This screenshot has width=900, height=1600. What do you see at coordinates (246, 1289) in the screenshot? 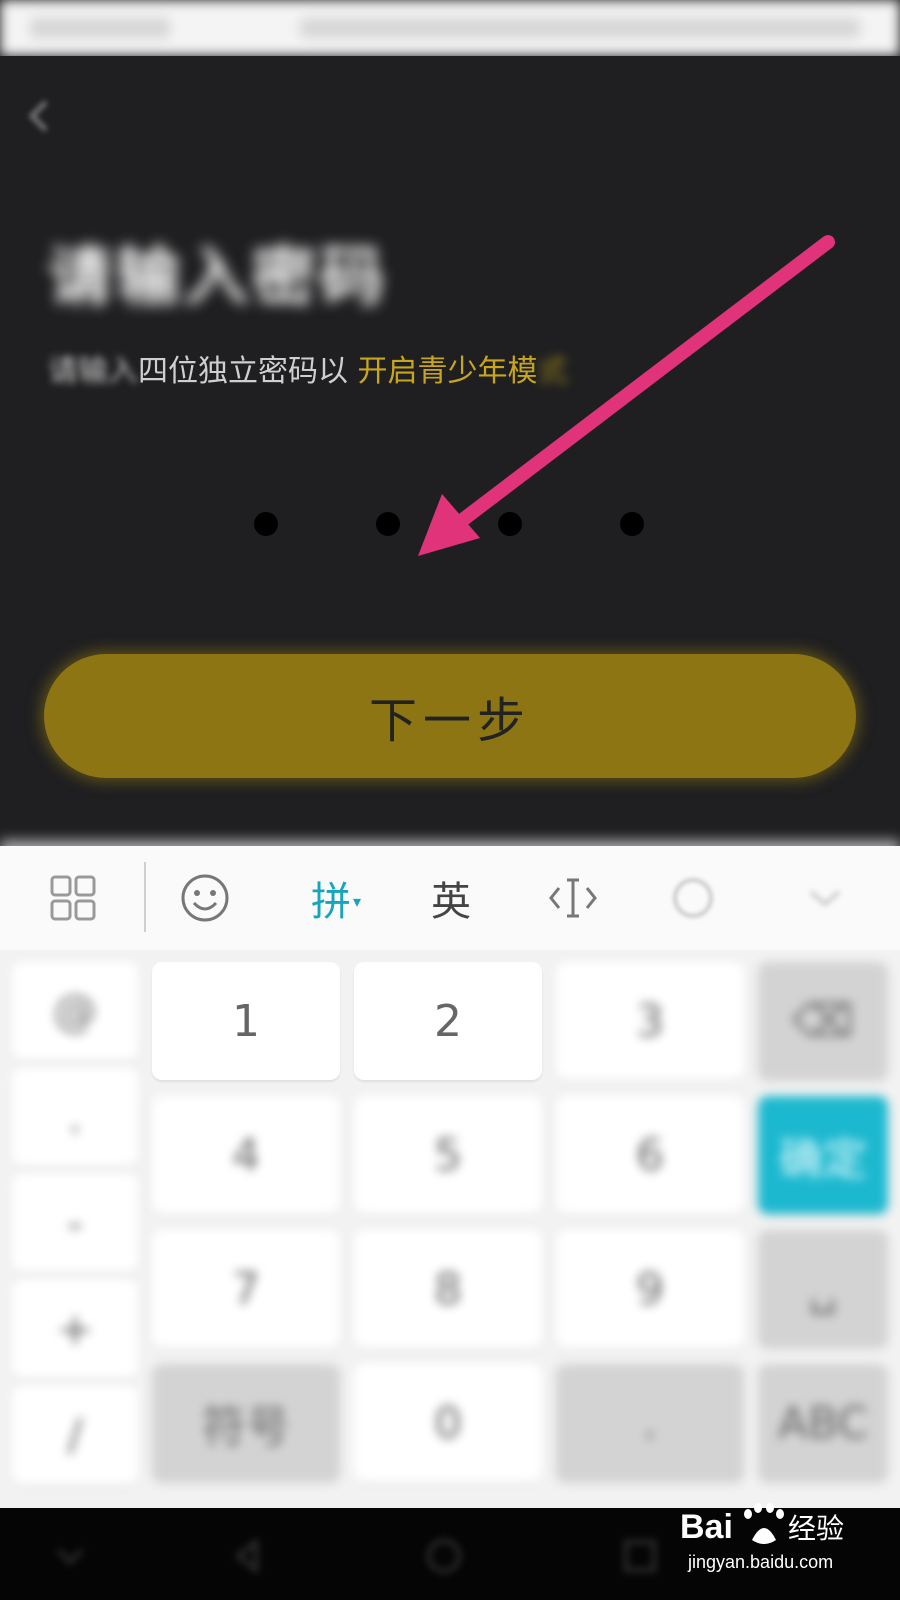
I see `key-7: 7` at bounding box center [246, 1289].